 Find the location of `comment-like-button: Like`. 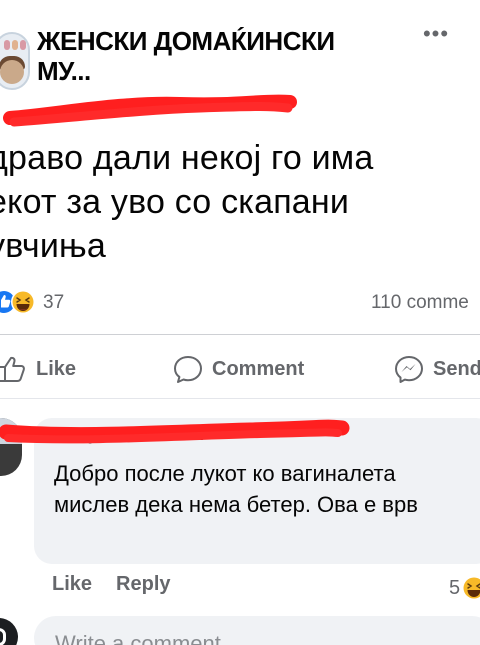

comment-like-button: Like is located at coordinates (72, 588).